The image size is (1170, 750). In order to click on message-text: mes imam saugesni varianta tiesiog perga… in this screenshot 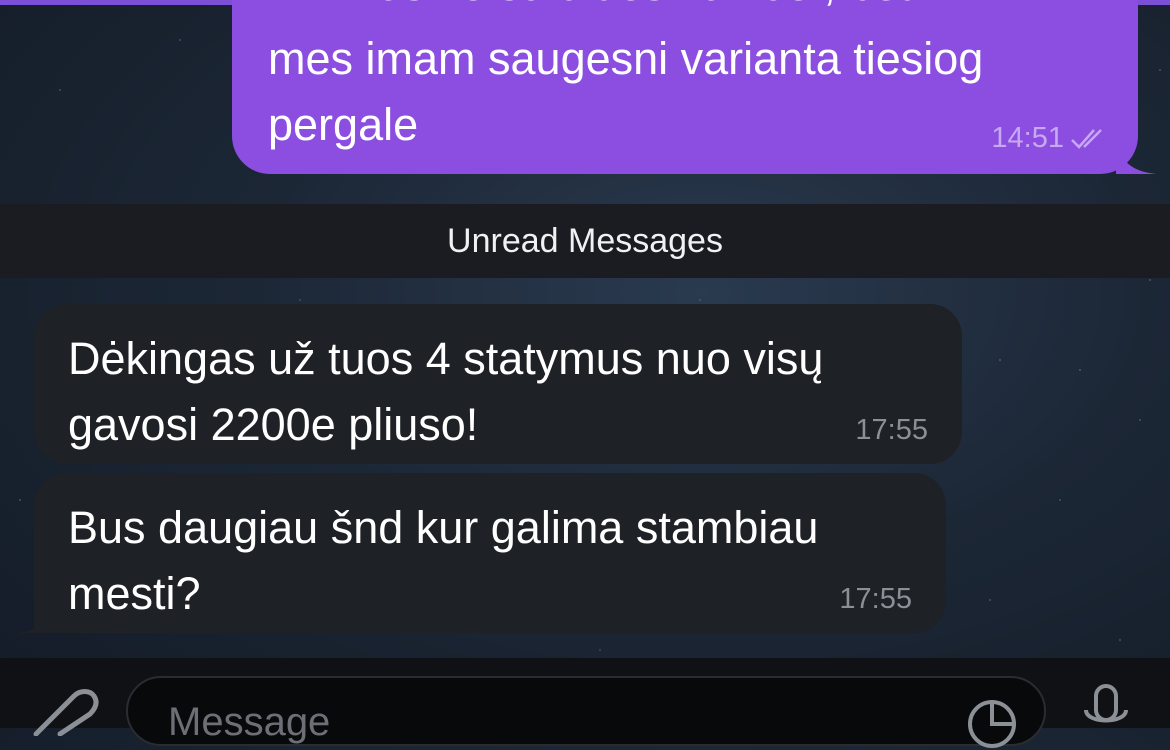, I will do `click(626, 91)`.